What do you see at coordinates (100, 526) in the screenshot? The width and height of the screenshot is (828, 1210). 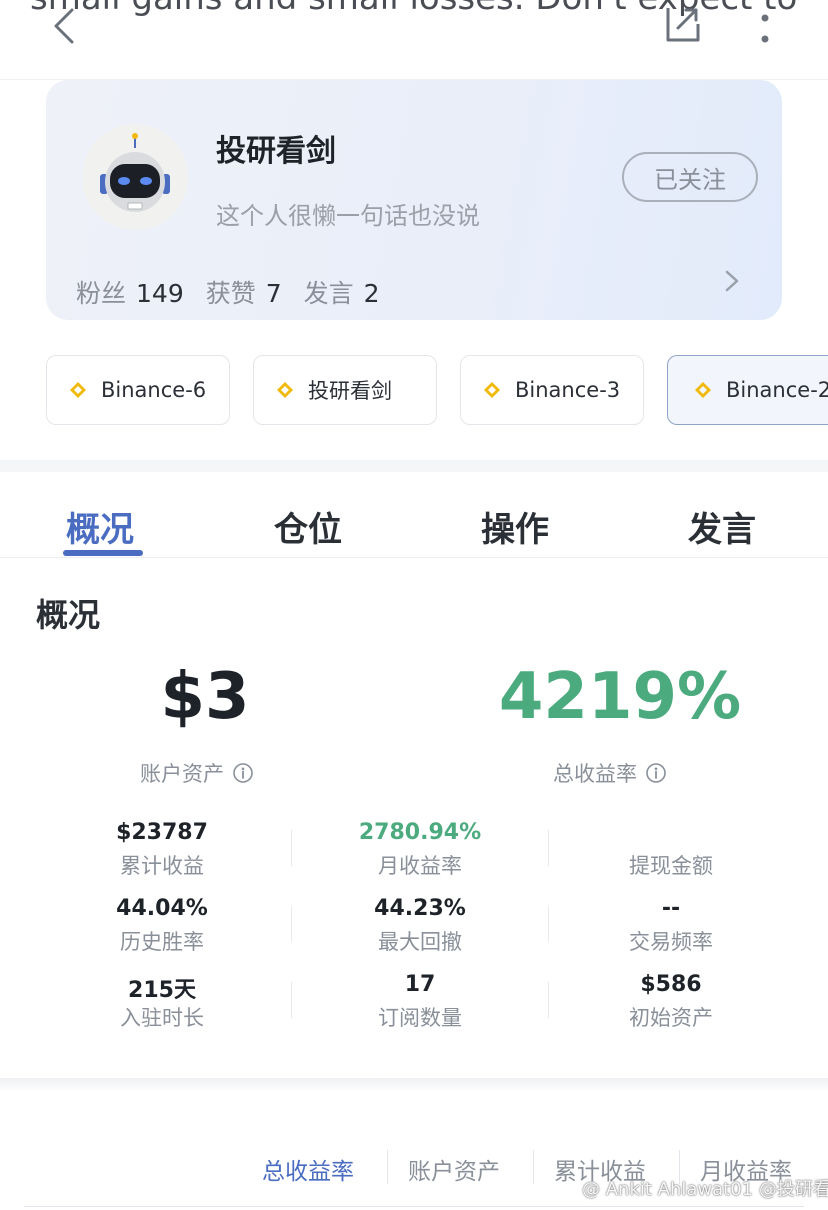 I see `tab-overview: 概况` at bounding box center [100, 526].